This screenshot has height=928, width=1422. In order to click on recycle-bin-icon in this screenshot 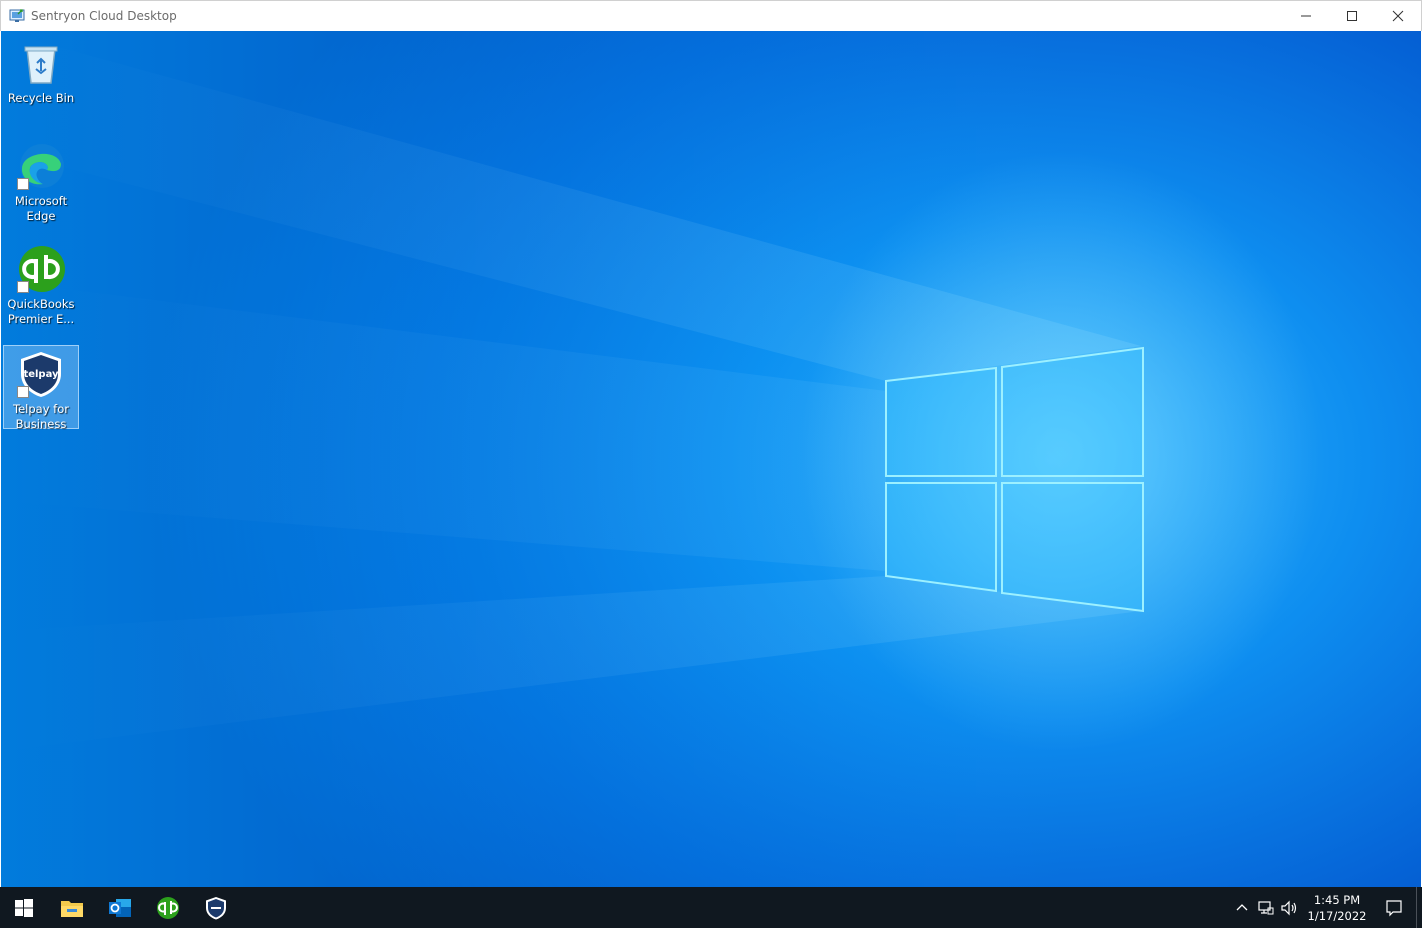, I will do `click(41, 63)`.